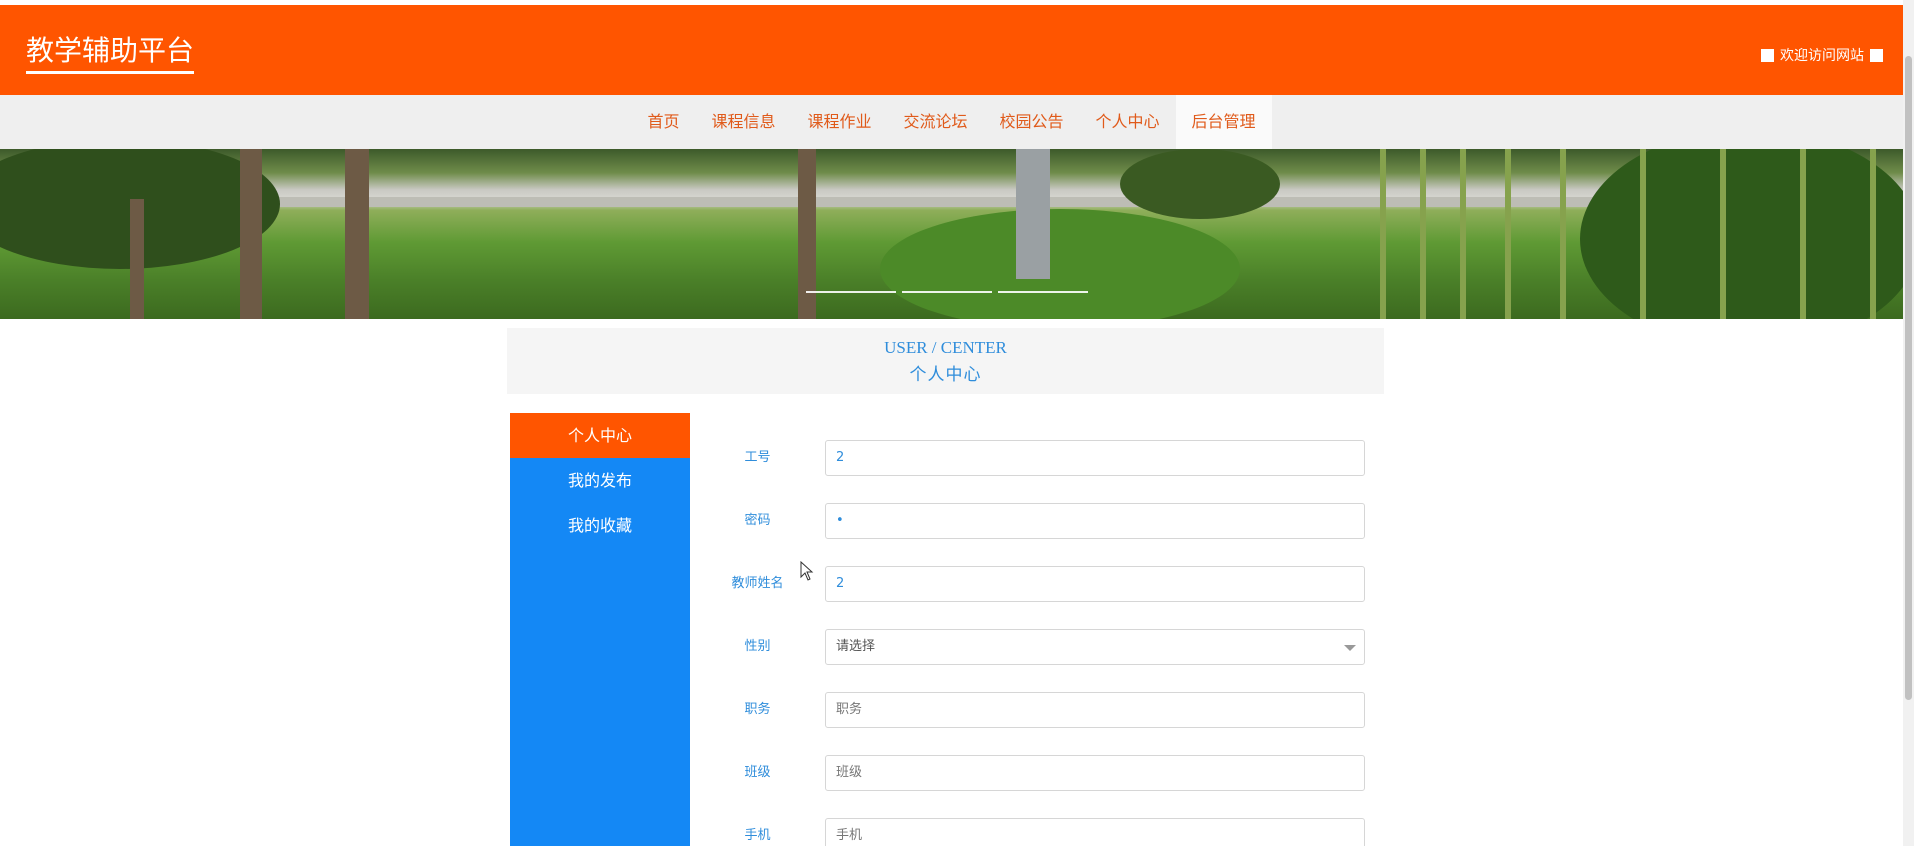 This screenshot has width=1914, height=846. Describe the element at coordinates (951, 50) in the screenshot. I see `site-header: 教学辅助平台 欢迎访问网站` at that location.